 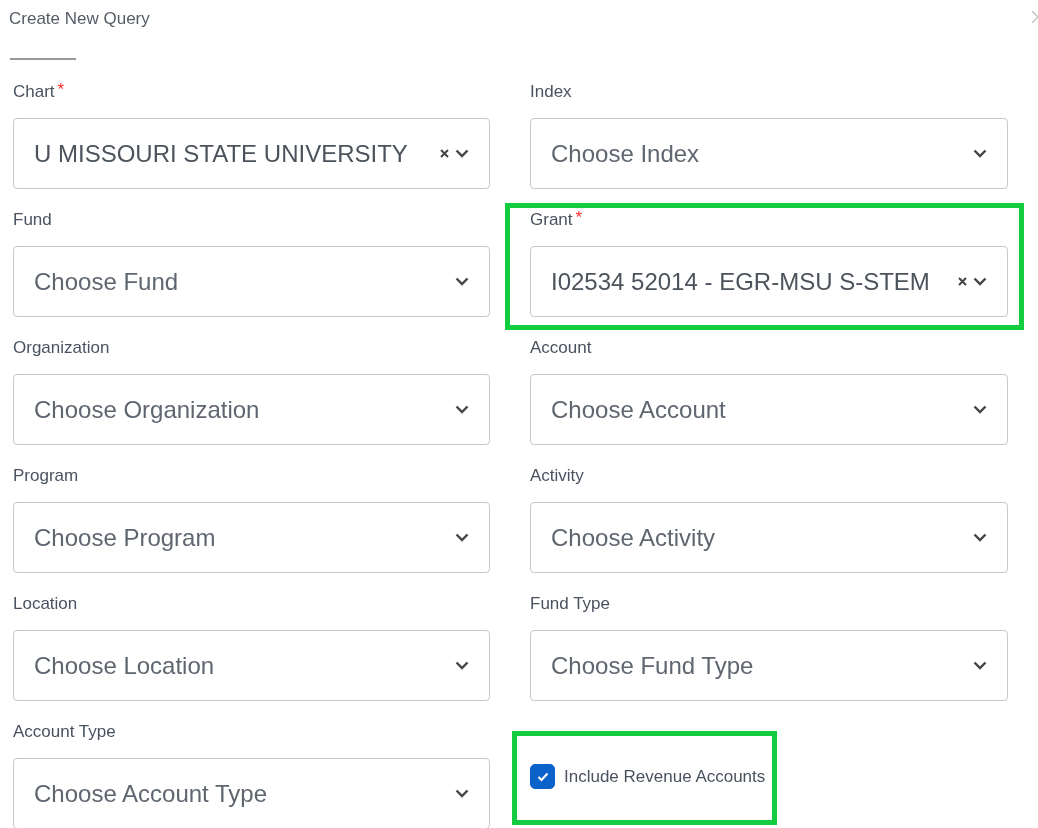 What do you see at coordinates (34, 92) in the screenshot?
I see `field-label: Chart` at bounding box center [34, 92].